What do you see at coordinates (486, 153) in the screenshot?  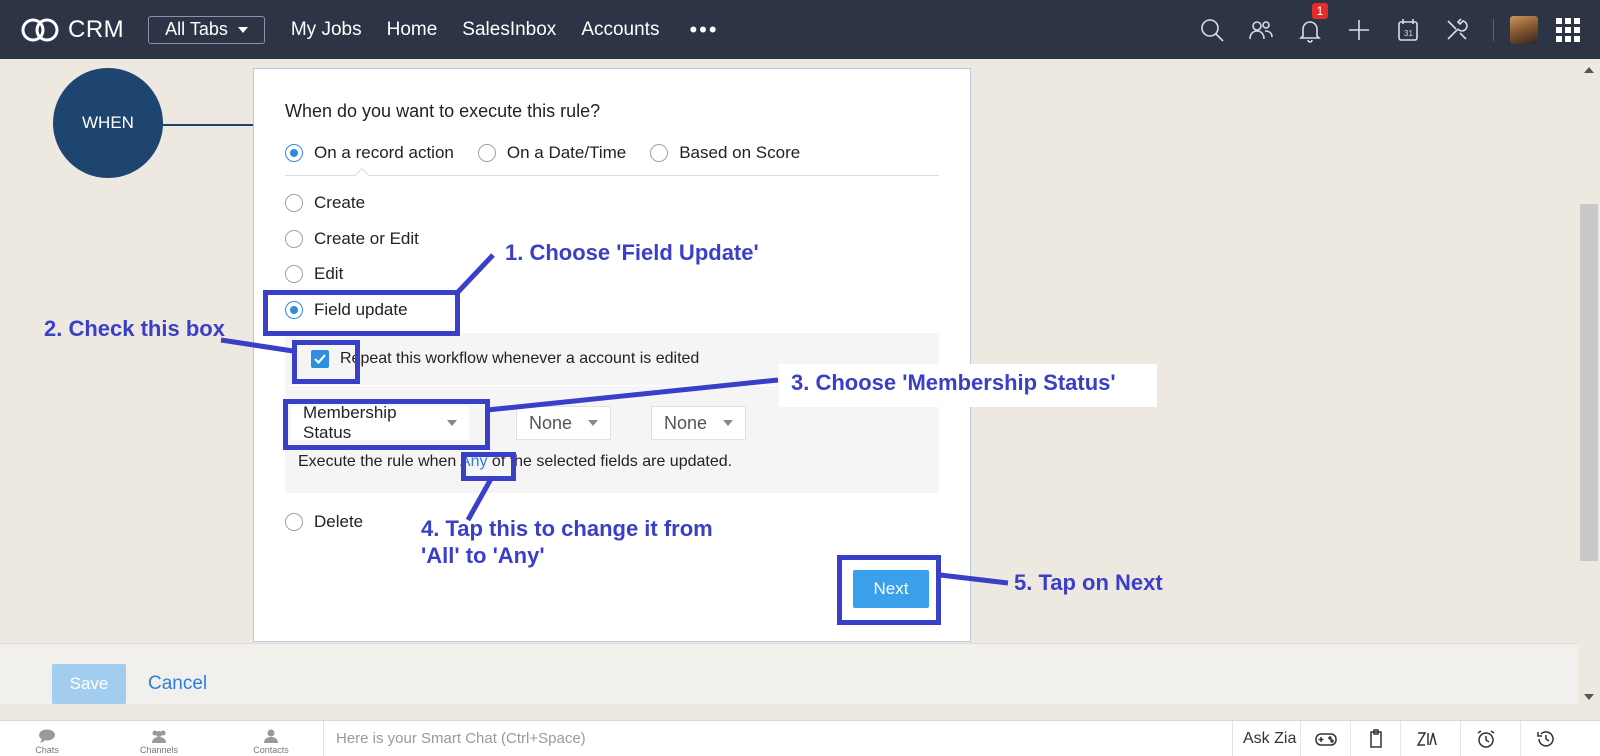 I see `radio-date-time` at bounding box center [486, 153].